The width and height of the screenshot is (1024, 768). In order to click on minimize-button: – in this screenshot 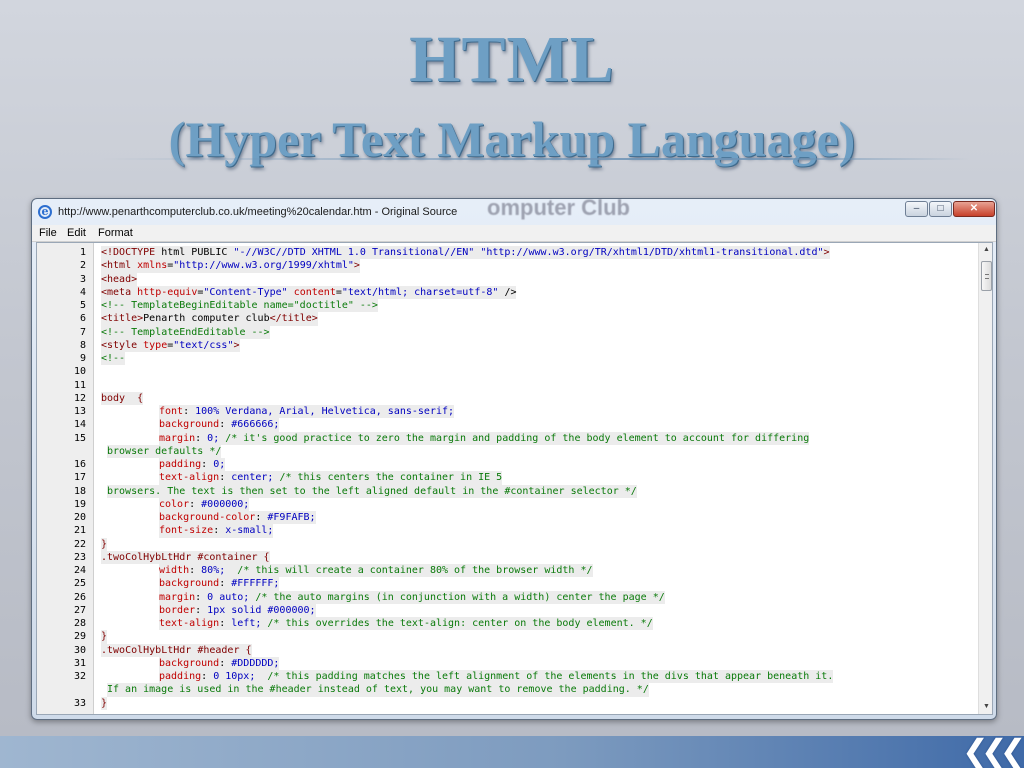, I will do `click(916, 209)`.